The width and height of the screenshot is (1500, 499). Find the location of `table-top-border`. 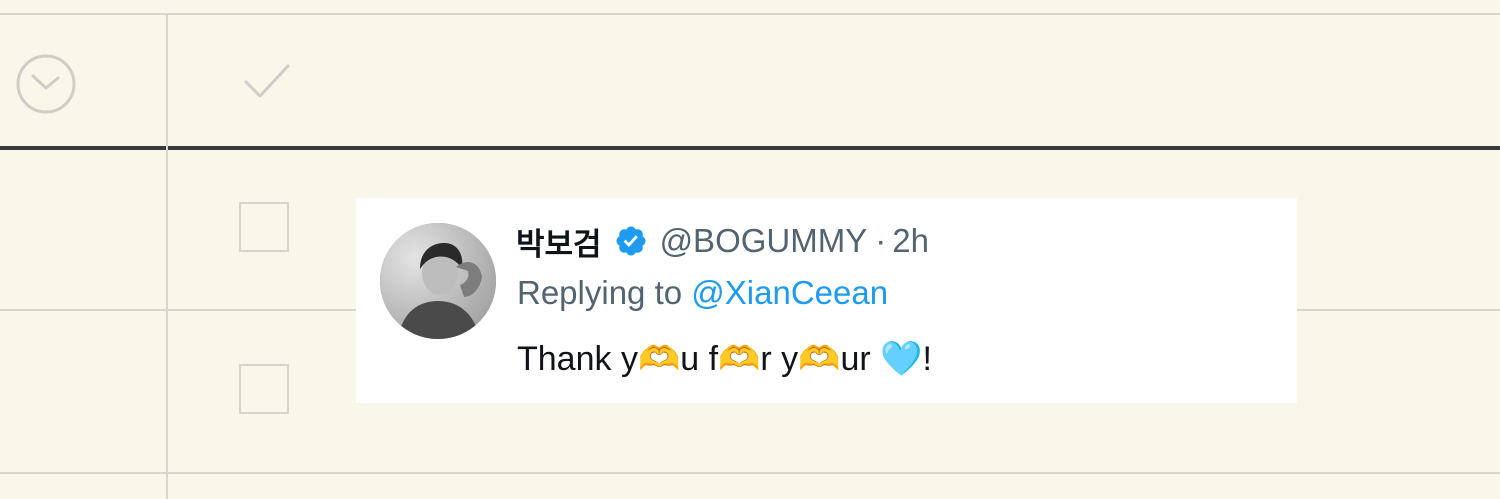

table-top-border is located at coordinates (750, 14).